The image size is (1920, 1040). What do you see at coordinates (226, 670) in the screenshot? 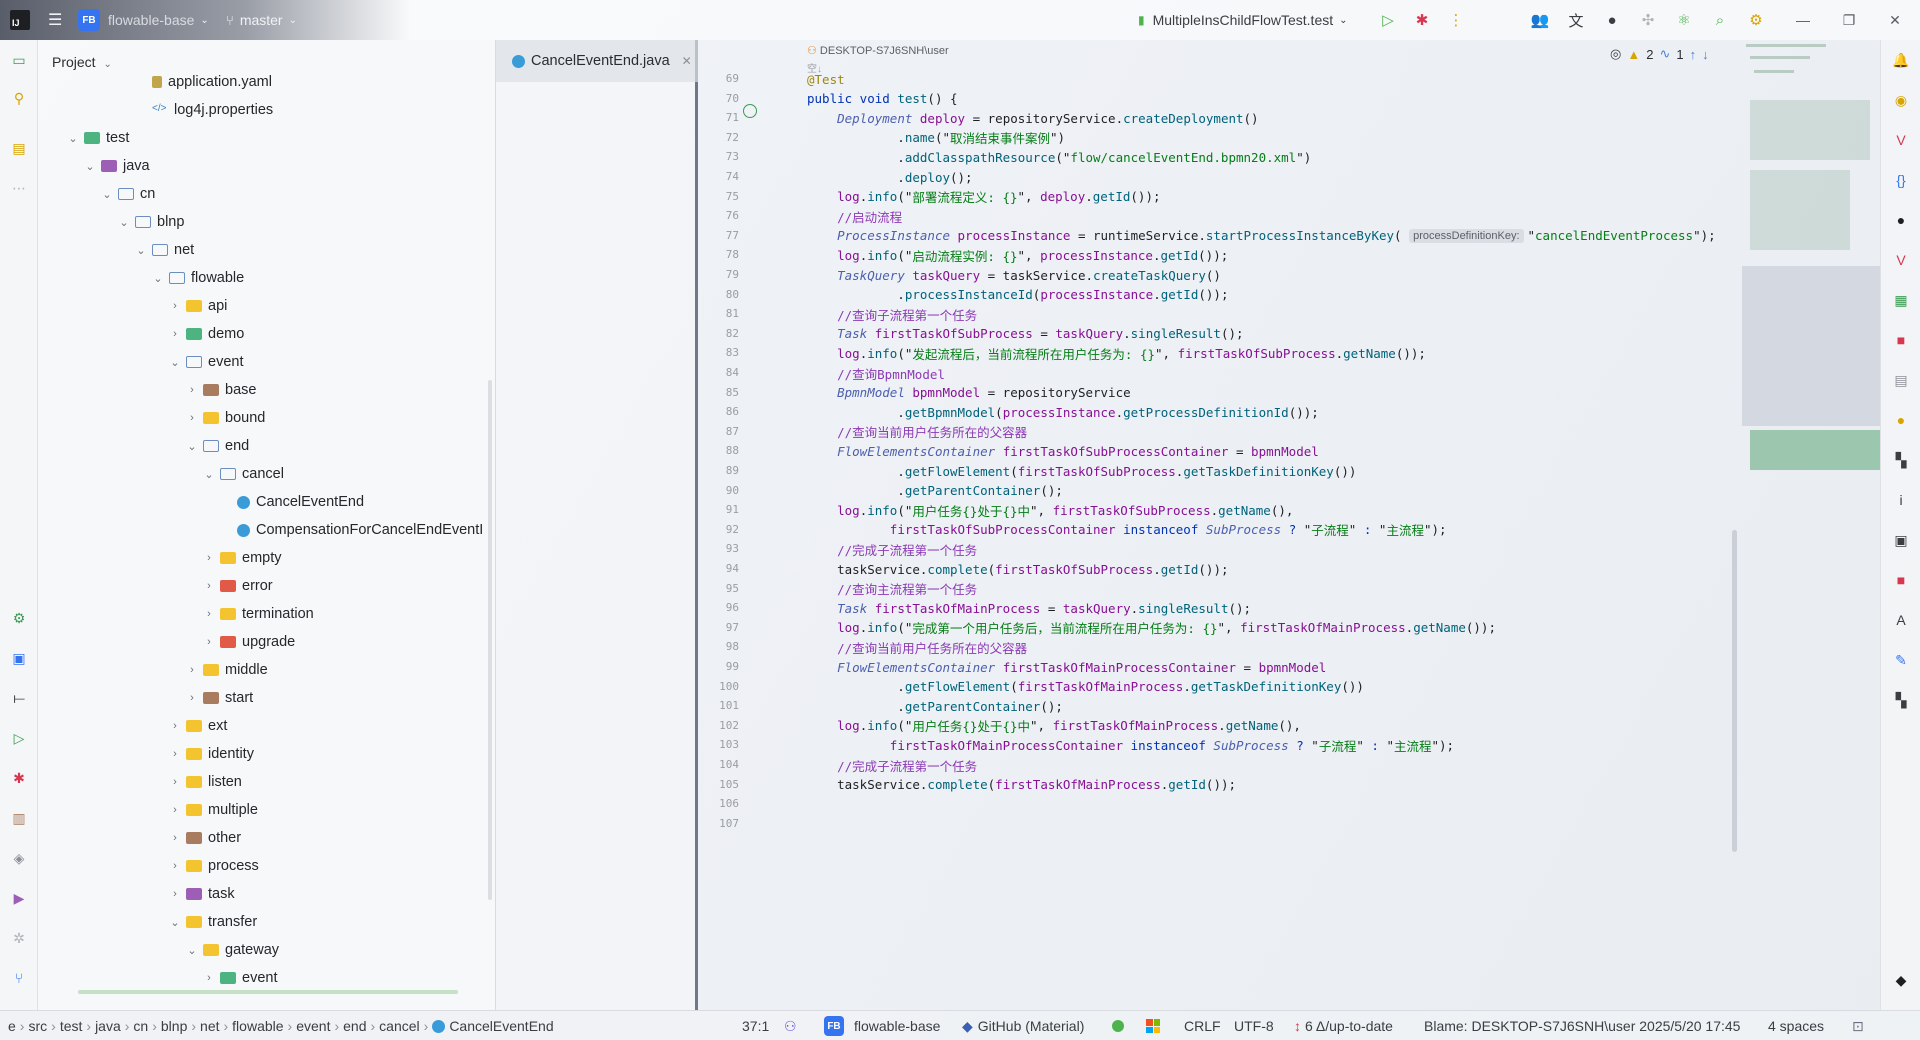
I see `tree-item: › middle` at bounding box center [226, 670].